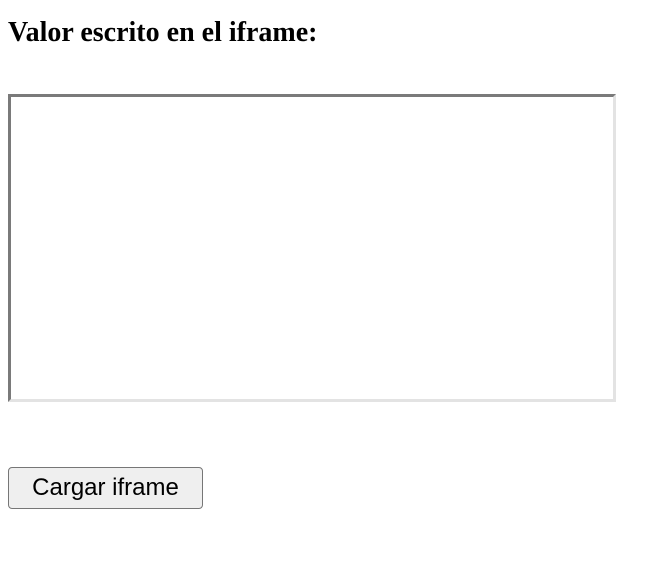 The width and height of the screenshot is (668, 568). Describe the element at coordinates (163, 32) in the screenshot. I see `page-title: Valor escrito en el iframe:` at that location.